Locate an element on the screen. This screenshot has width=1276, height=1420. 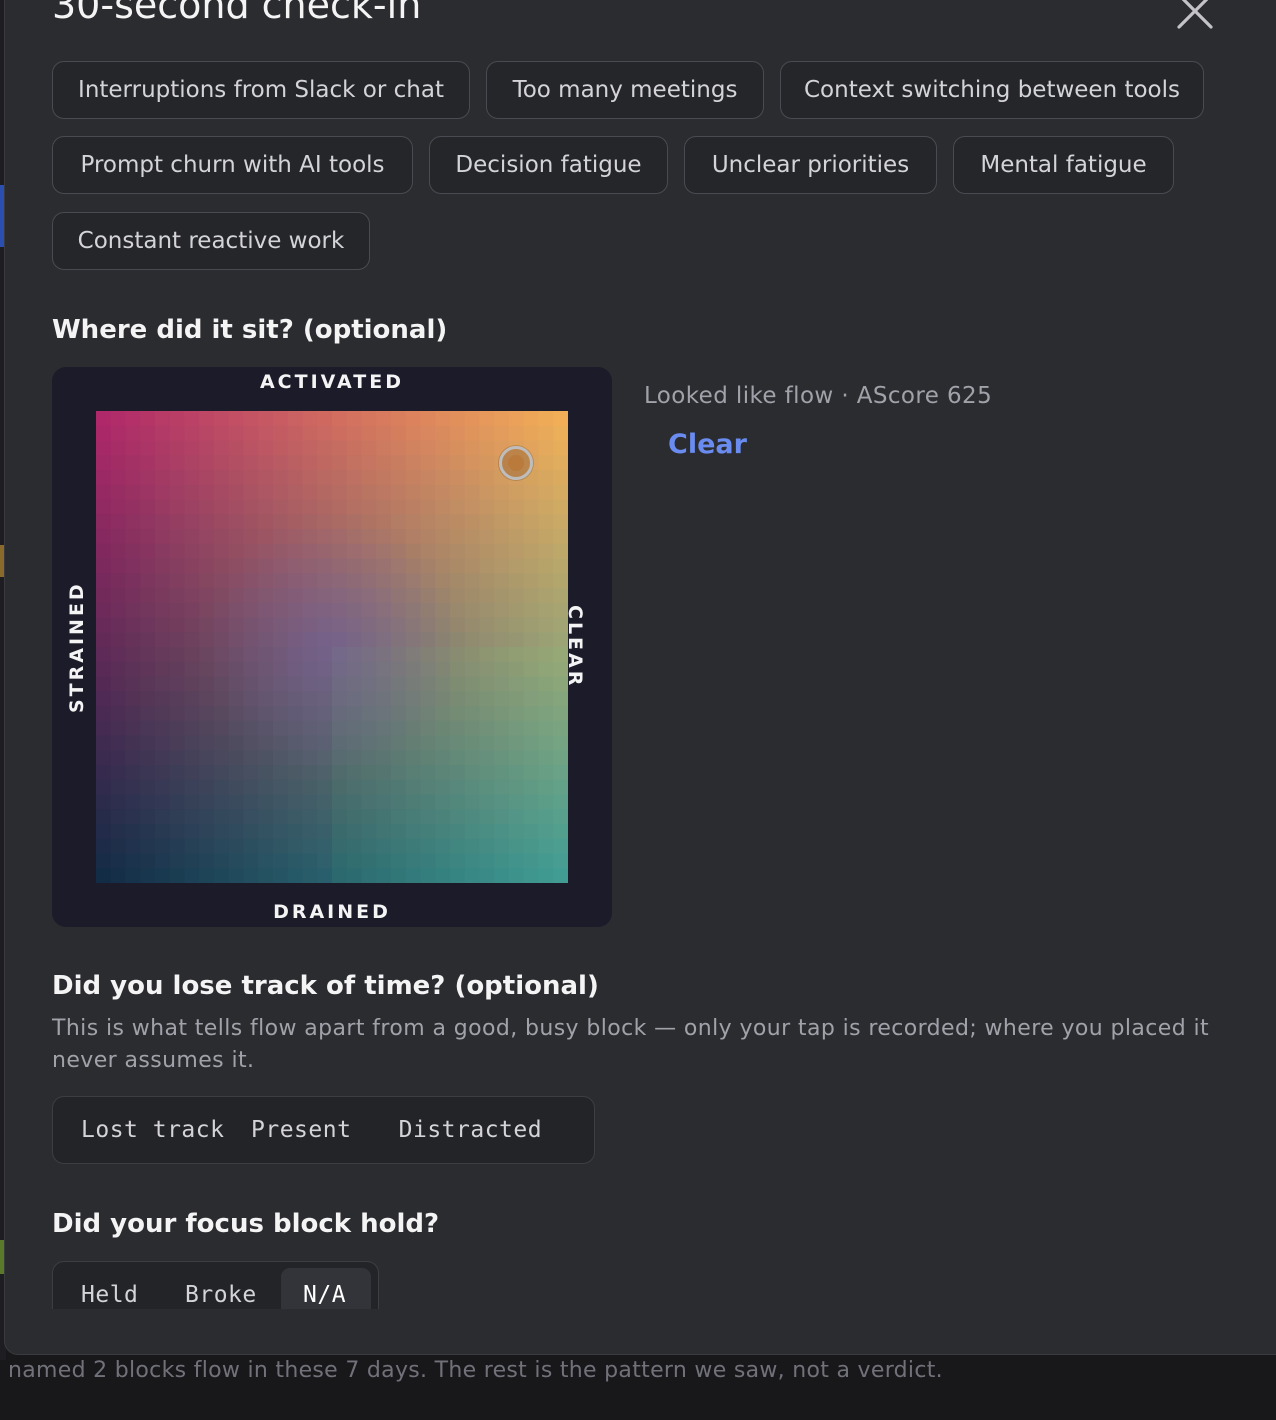
close-icon is located at coordinates (1195, 15).